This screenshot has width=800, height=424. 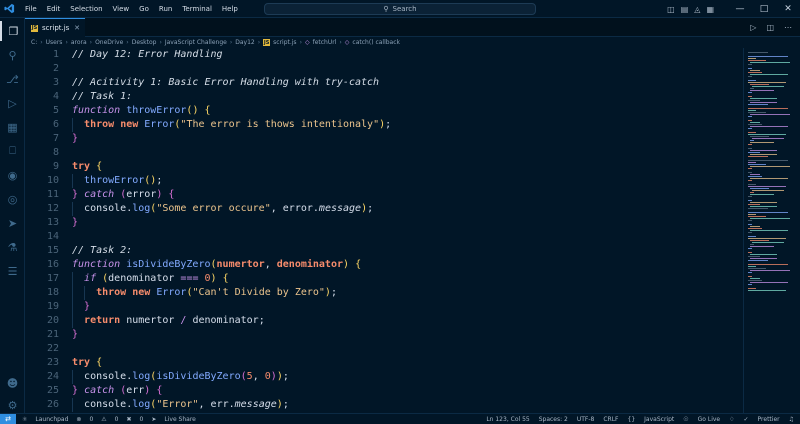 I want to click on toggle-secondary-sidebar-icon: ◬, so click(x=697, y=9).